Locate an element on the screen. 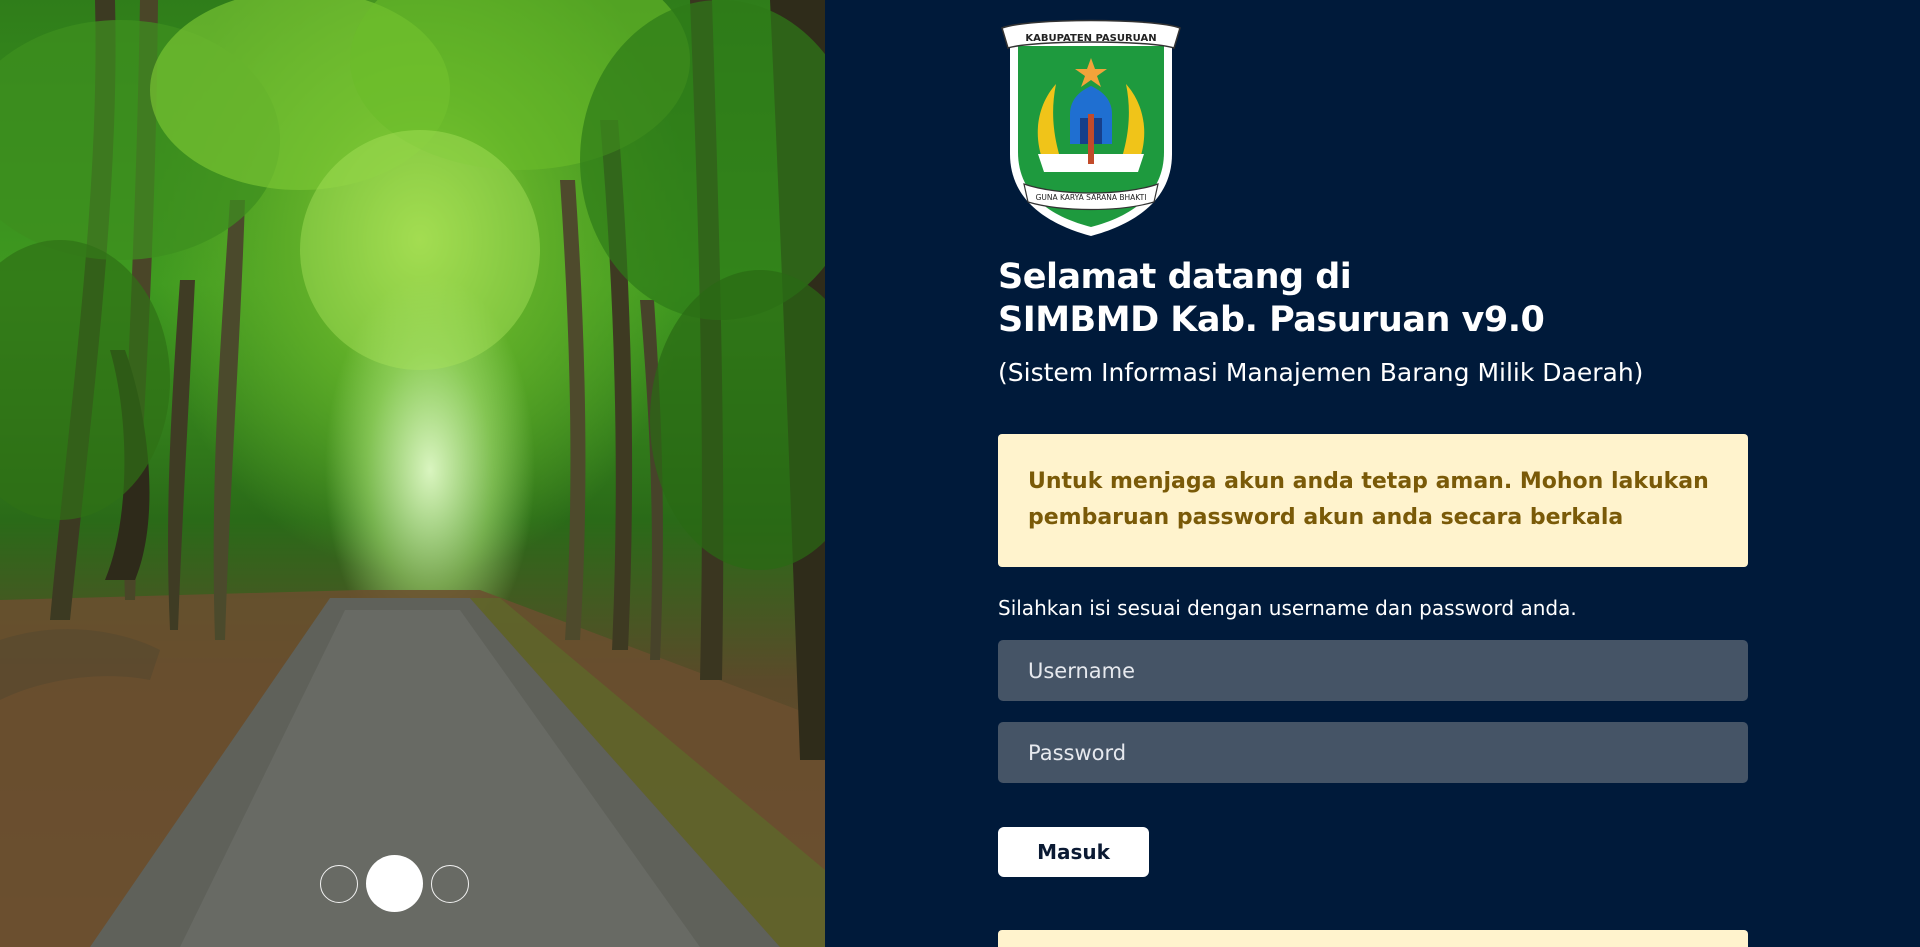 This screenshot has height=947, width=1920. username-input is located at coordinates (1373, 670).